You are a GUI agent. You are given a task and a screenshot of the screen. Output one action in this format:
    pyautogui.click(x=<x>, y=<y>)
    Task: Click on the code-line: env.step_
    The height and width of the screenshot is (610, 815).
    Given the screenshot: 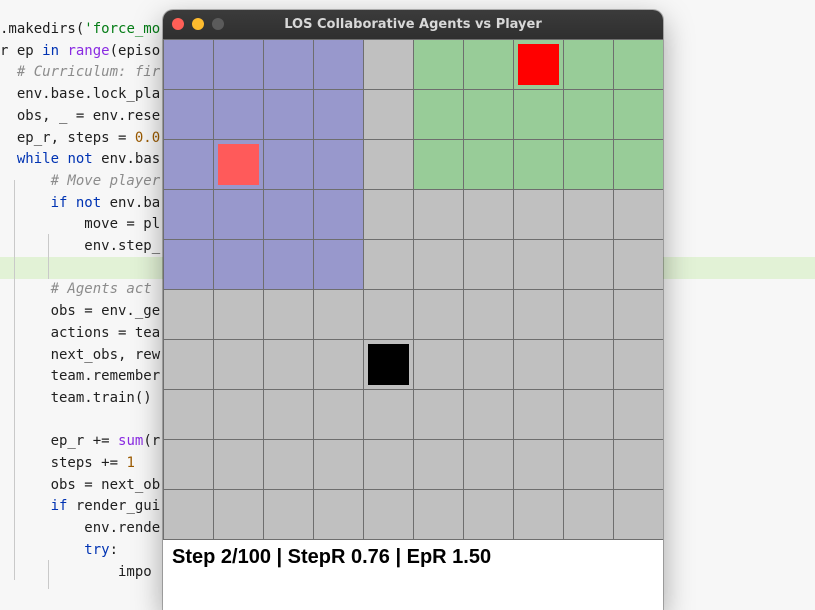 What is the action you would take?
    pyautogui.click(x=80, y=246)
    